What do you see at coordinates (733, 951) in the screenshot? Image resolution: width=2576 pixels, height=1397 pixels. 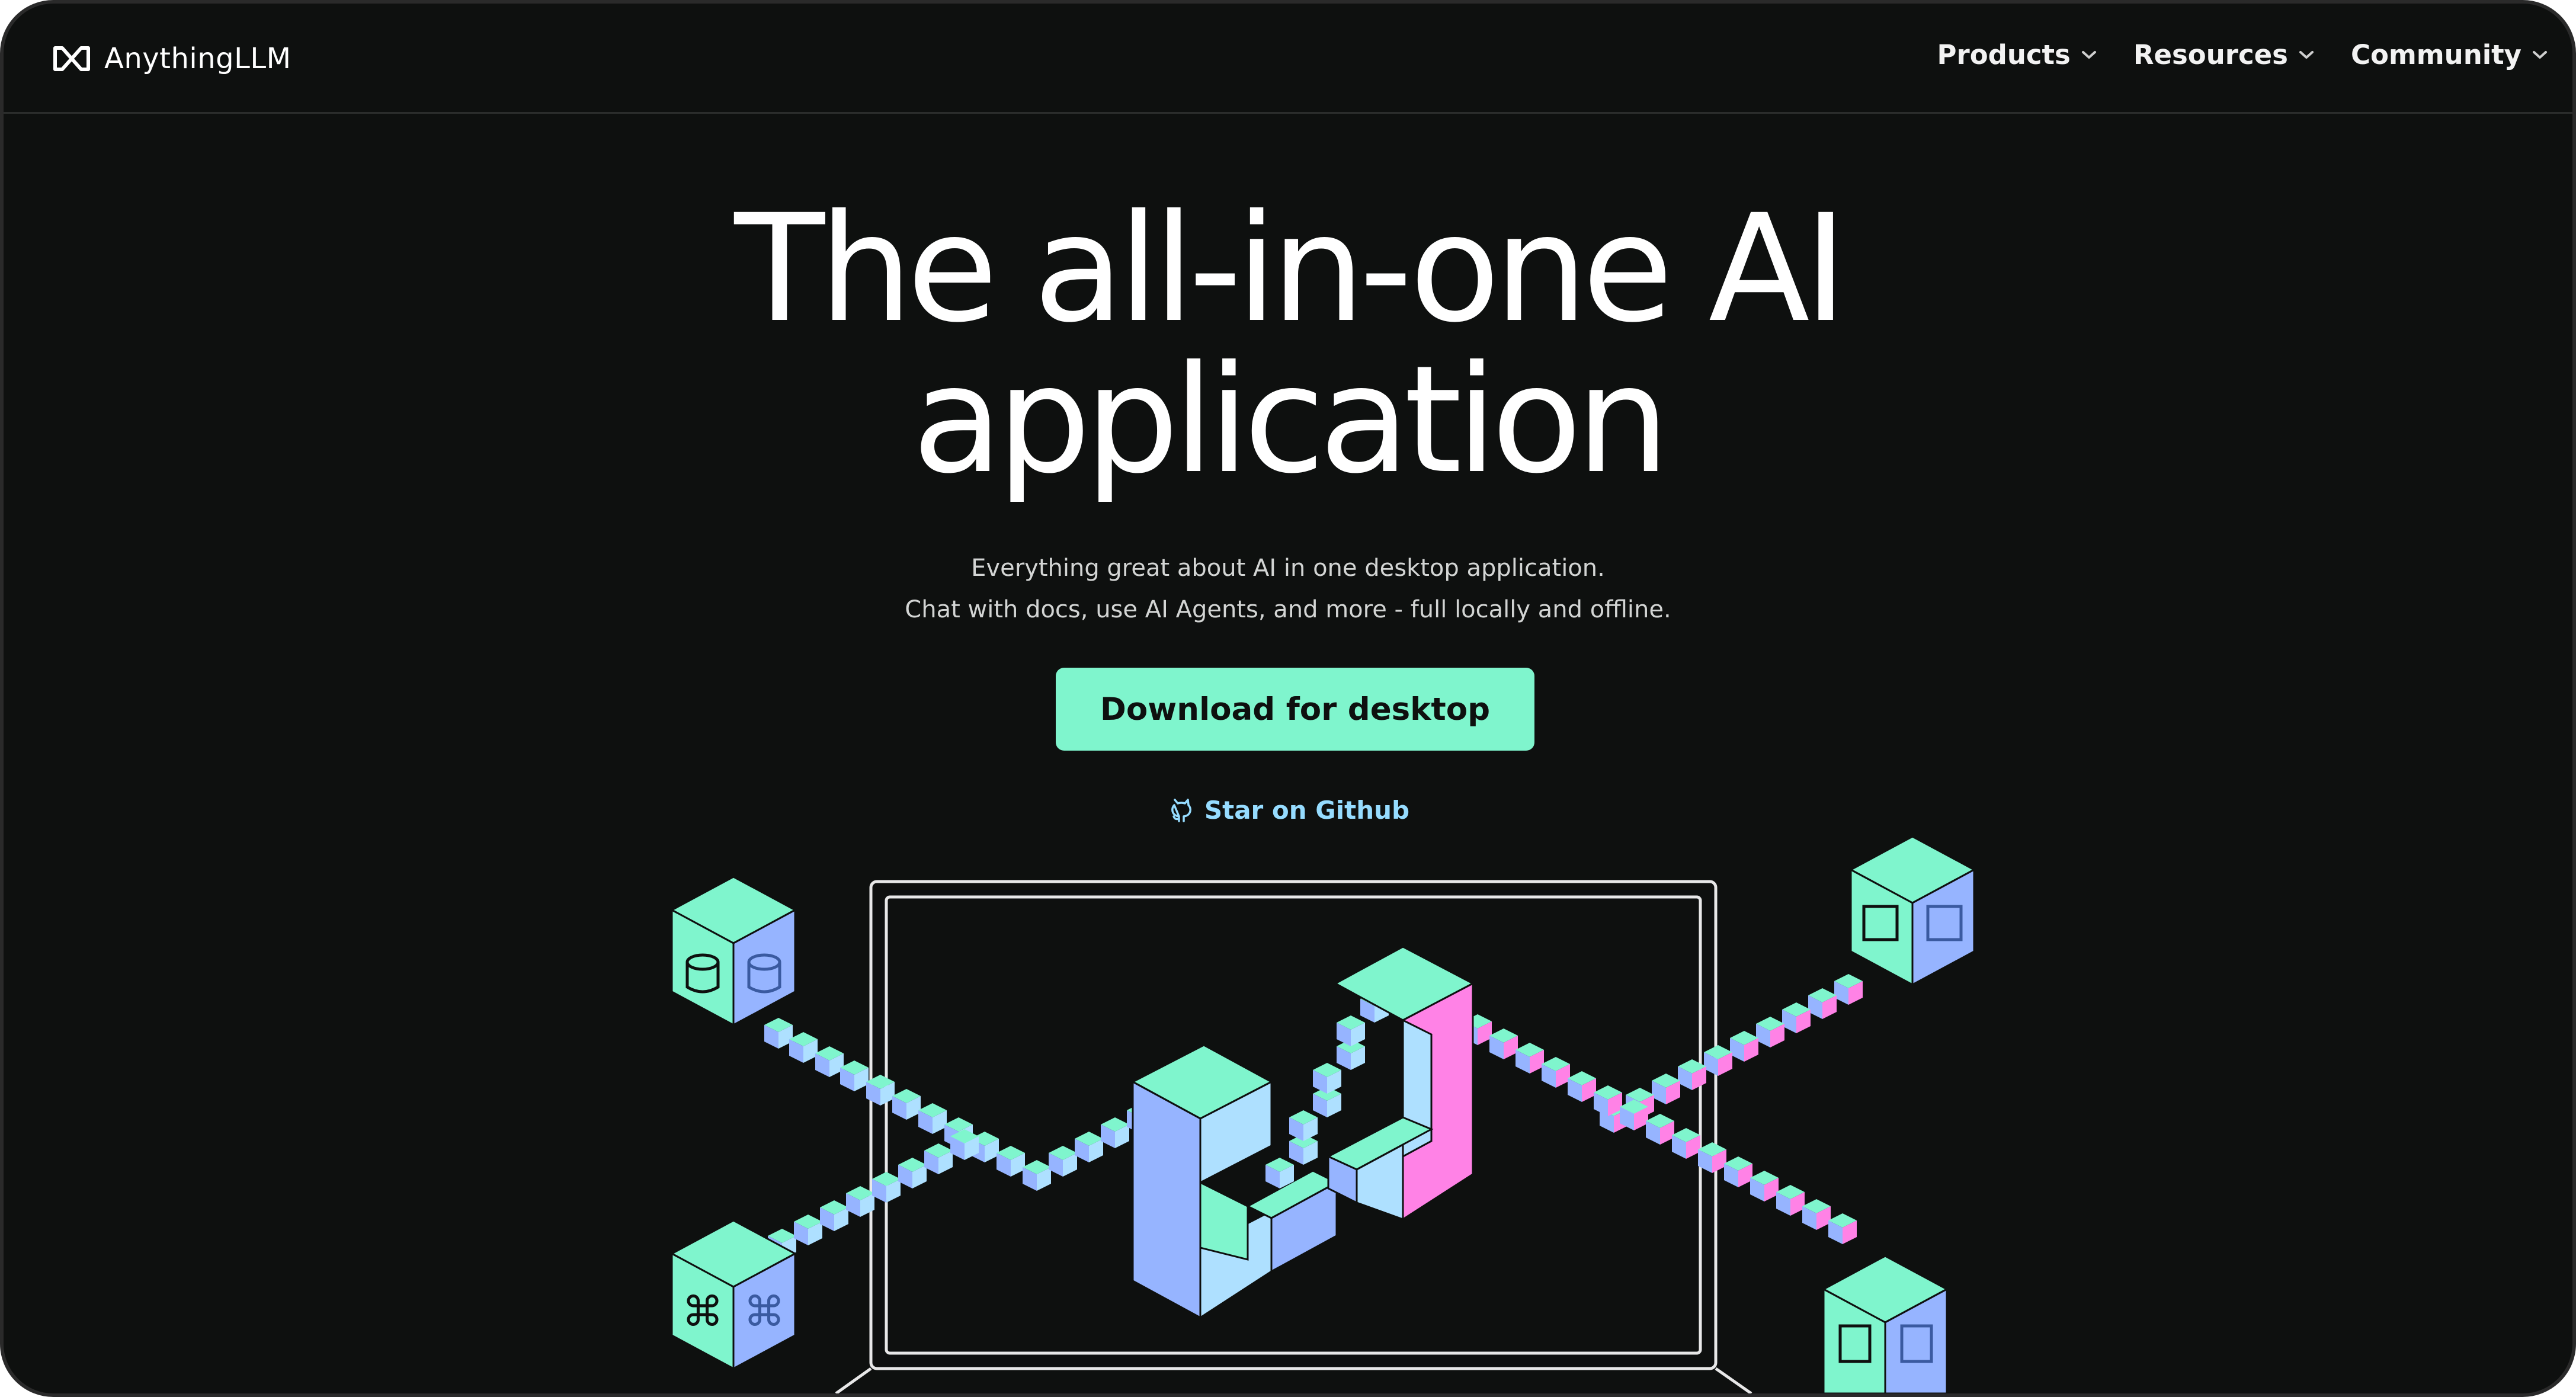 I see `database-cube` at bounding box center [733, 951].